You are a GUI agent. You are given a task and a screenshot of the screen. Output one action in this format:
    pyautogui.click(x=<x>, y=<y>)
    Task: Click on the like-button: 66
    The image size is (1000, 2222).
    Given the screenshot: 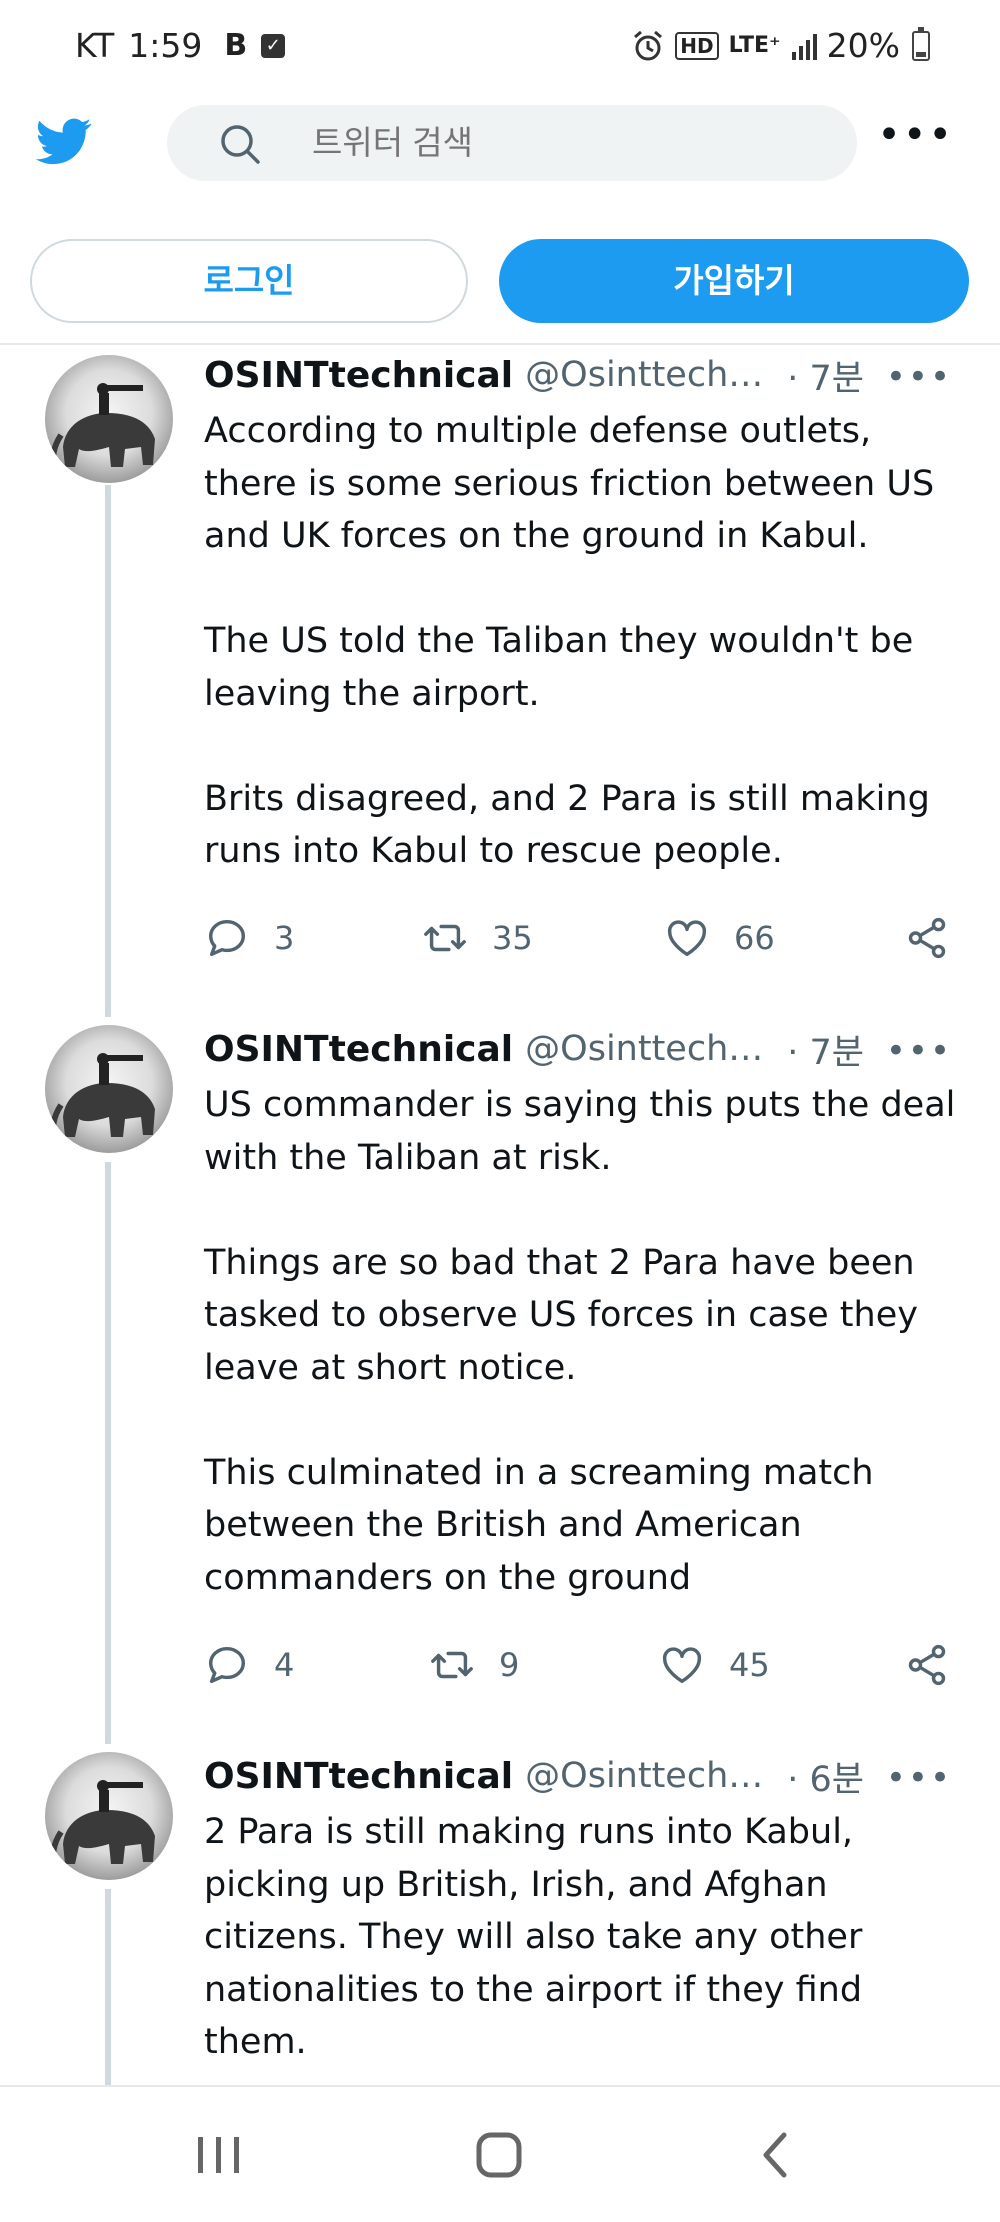 What is the action you would take?
    pyautogui.click(x=719, y=938)
    